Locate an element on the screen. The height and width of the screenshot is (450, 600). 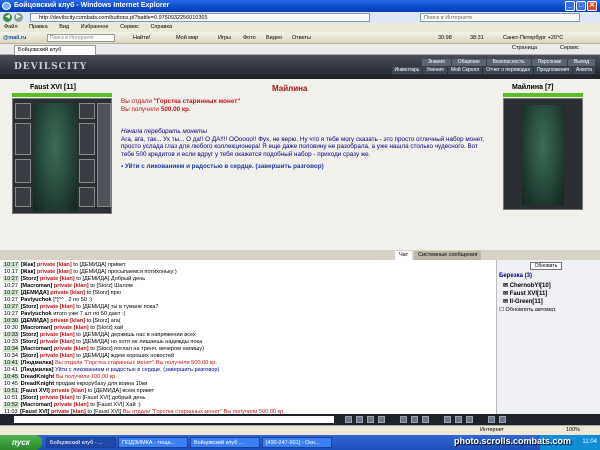
forward-icon: ▶ is located at coordinates (18, 17).